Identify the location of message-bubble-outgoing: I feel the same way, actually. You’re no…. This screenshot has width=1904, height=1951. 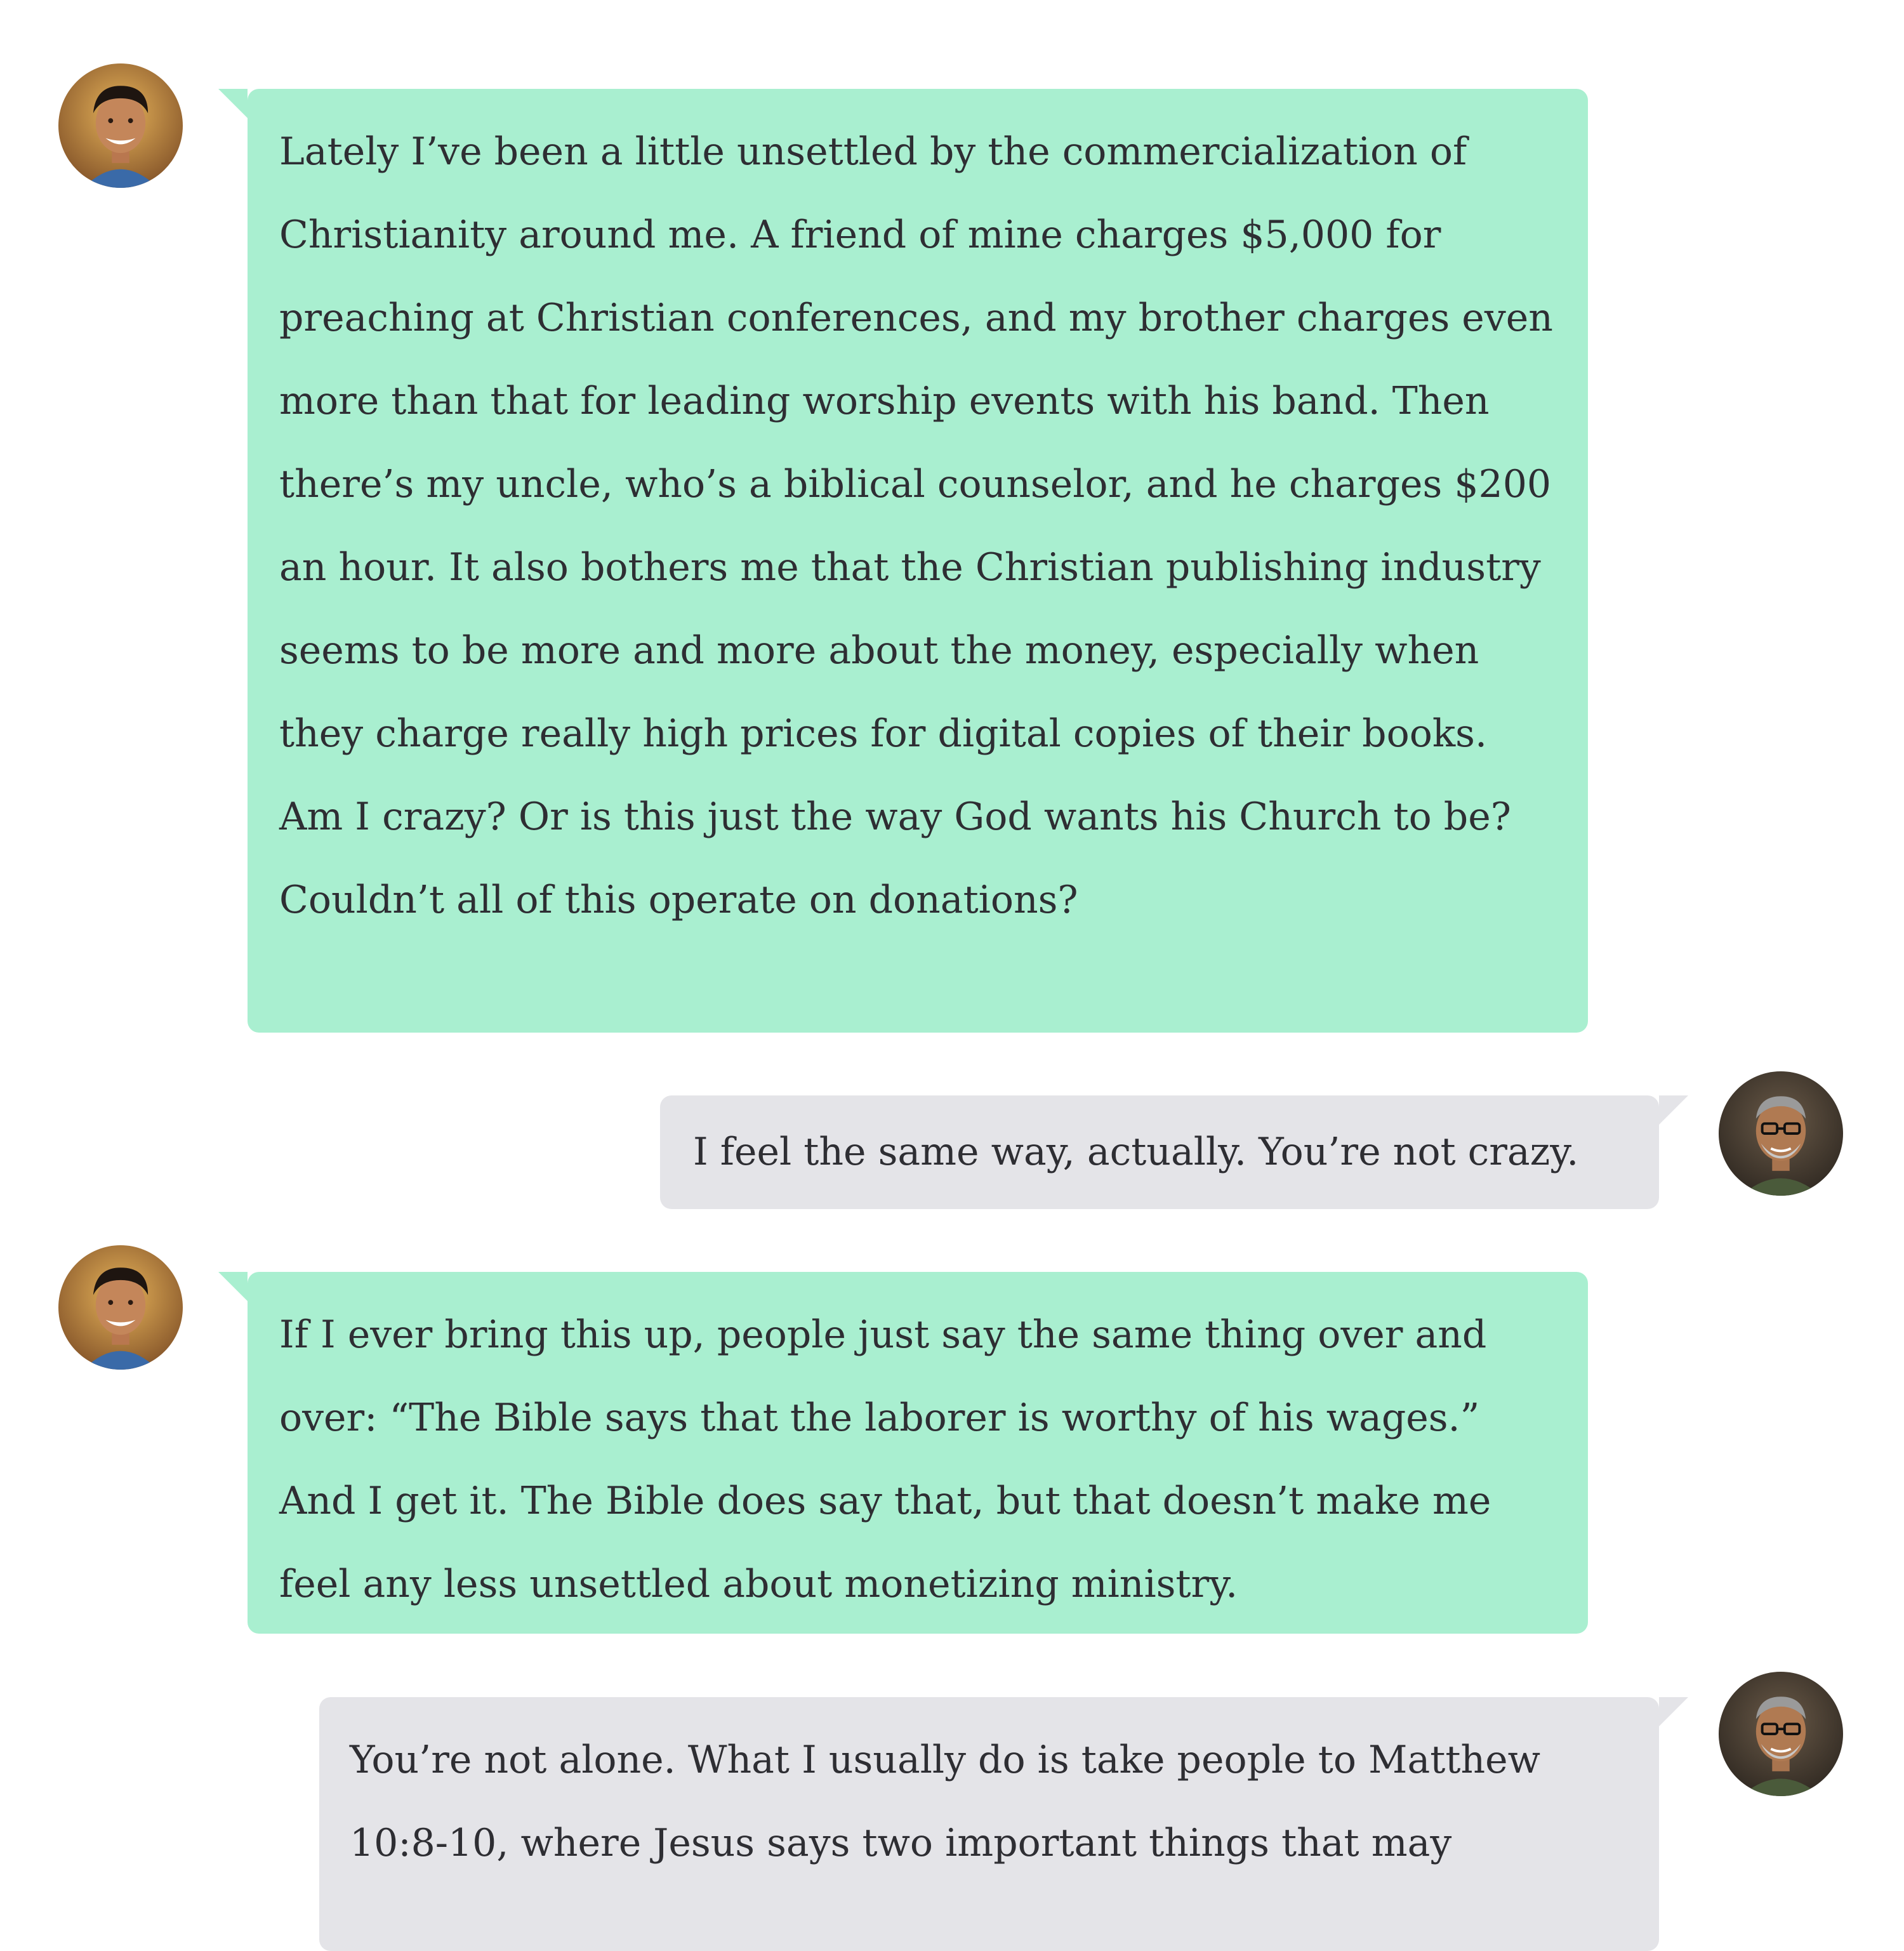
(1174, 1152).